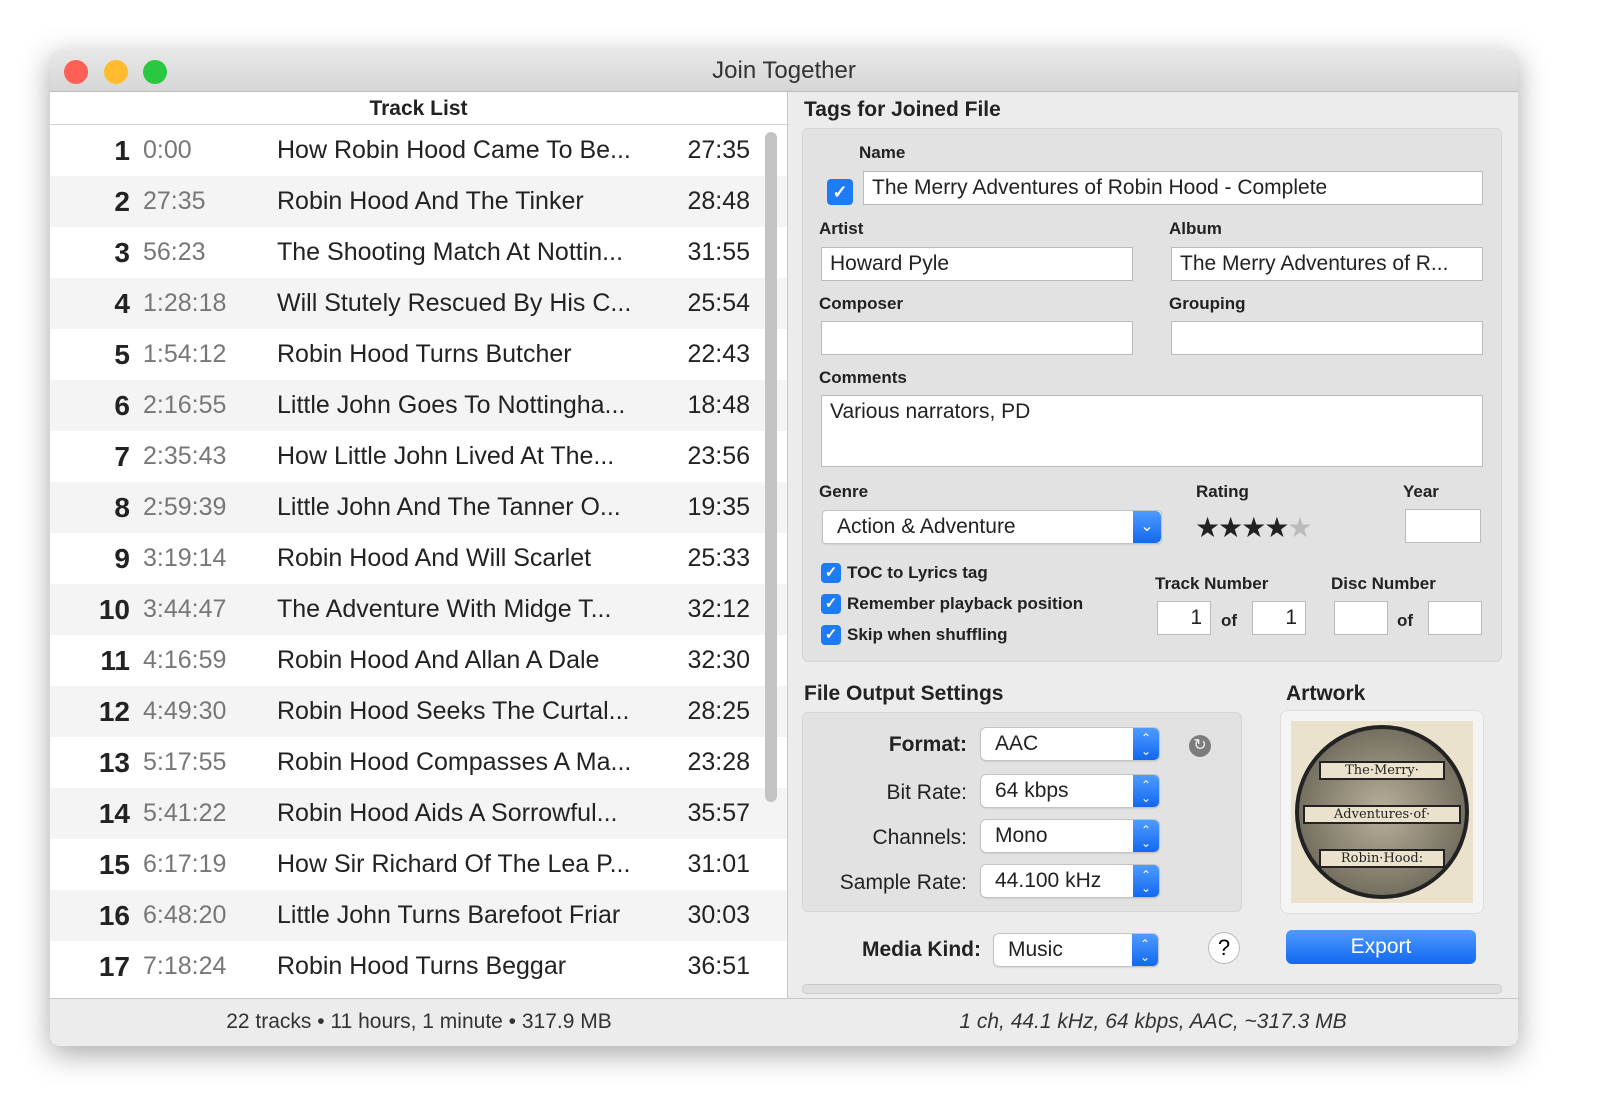  I want to click on bitrate-popup: 64 kbps ⌃ ⌄, so click(1070, 791).